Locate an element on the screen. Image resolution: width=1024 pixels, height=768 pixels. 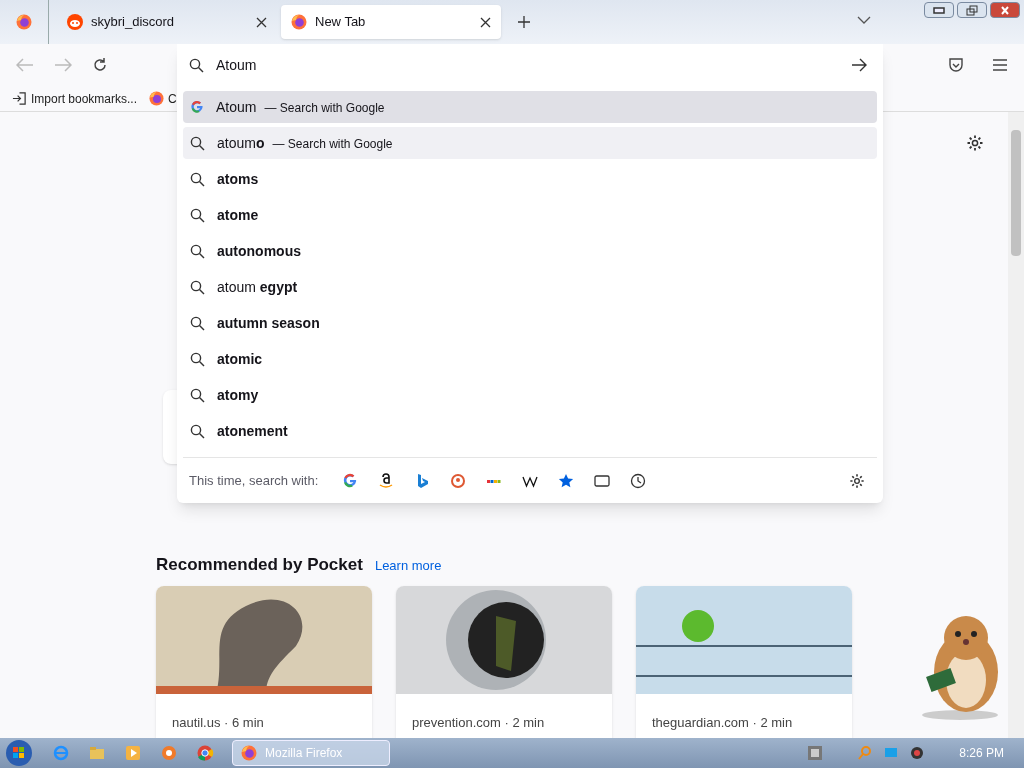
tab-list-icon is located at coordinates (864, 20).